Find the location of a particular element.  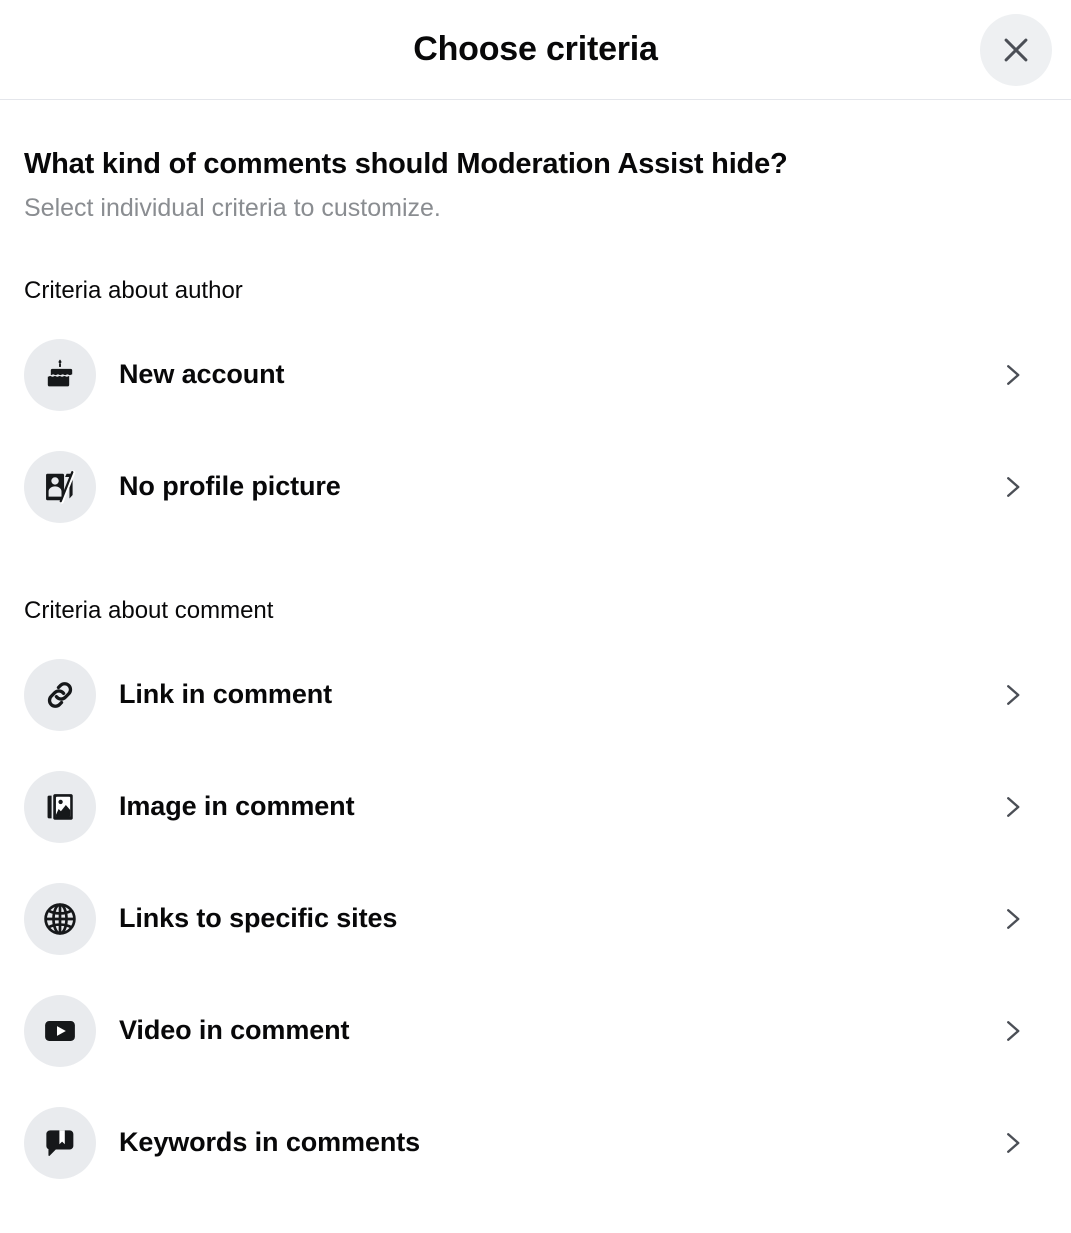

criteria-row-links-to-specific-sites: Links to specific sites is located at coordinates (535, 918).